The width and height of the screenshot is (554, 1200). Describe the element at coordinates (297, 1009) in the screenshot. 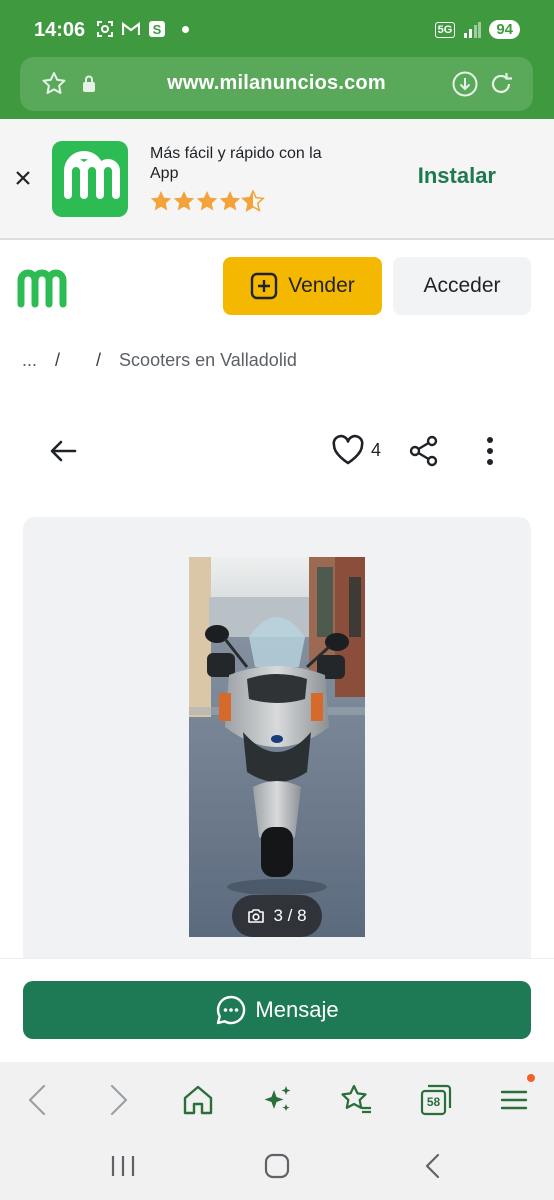

I see `message-label: Mensaje` at that location.